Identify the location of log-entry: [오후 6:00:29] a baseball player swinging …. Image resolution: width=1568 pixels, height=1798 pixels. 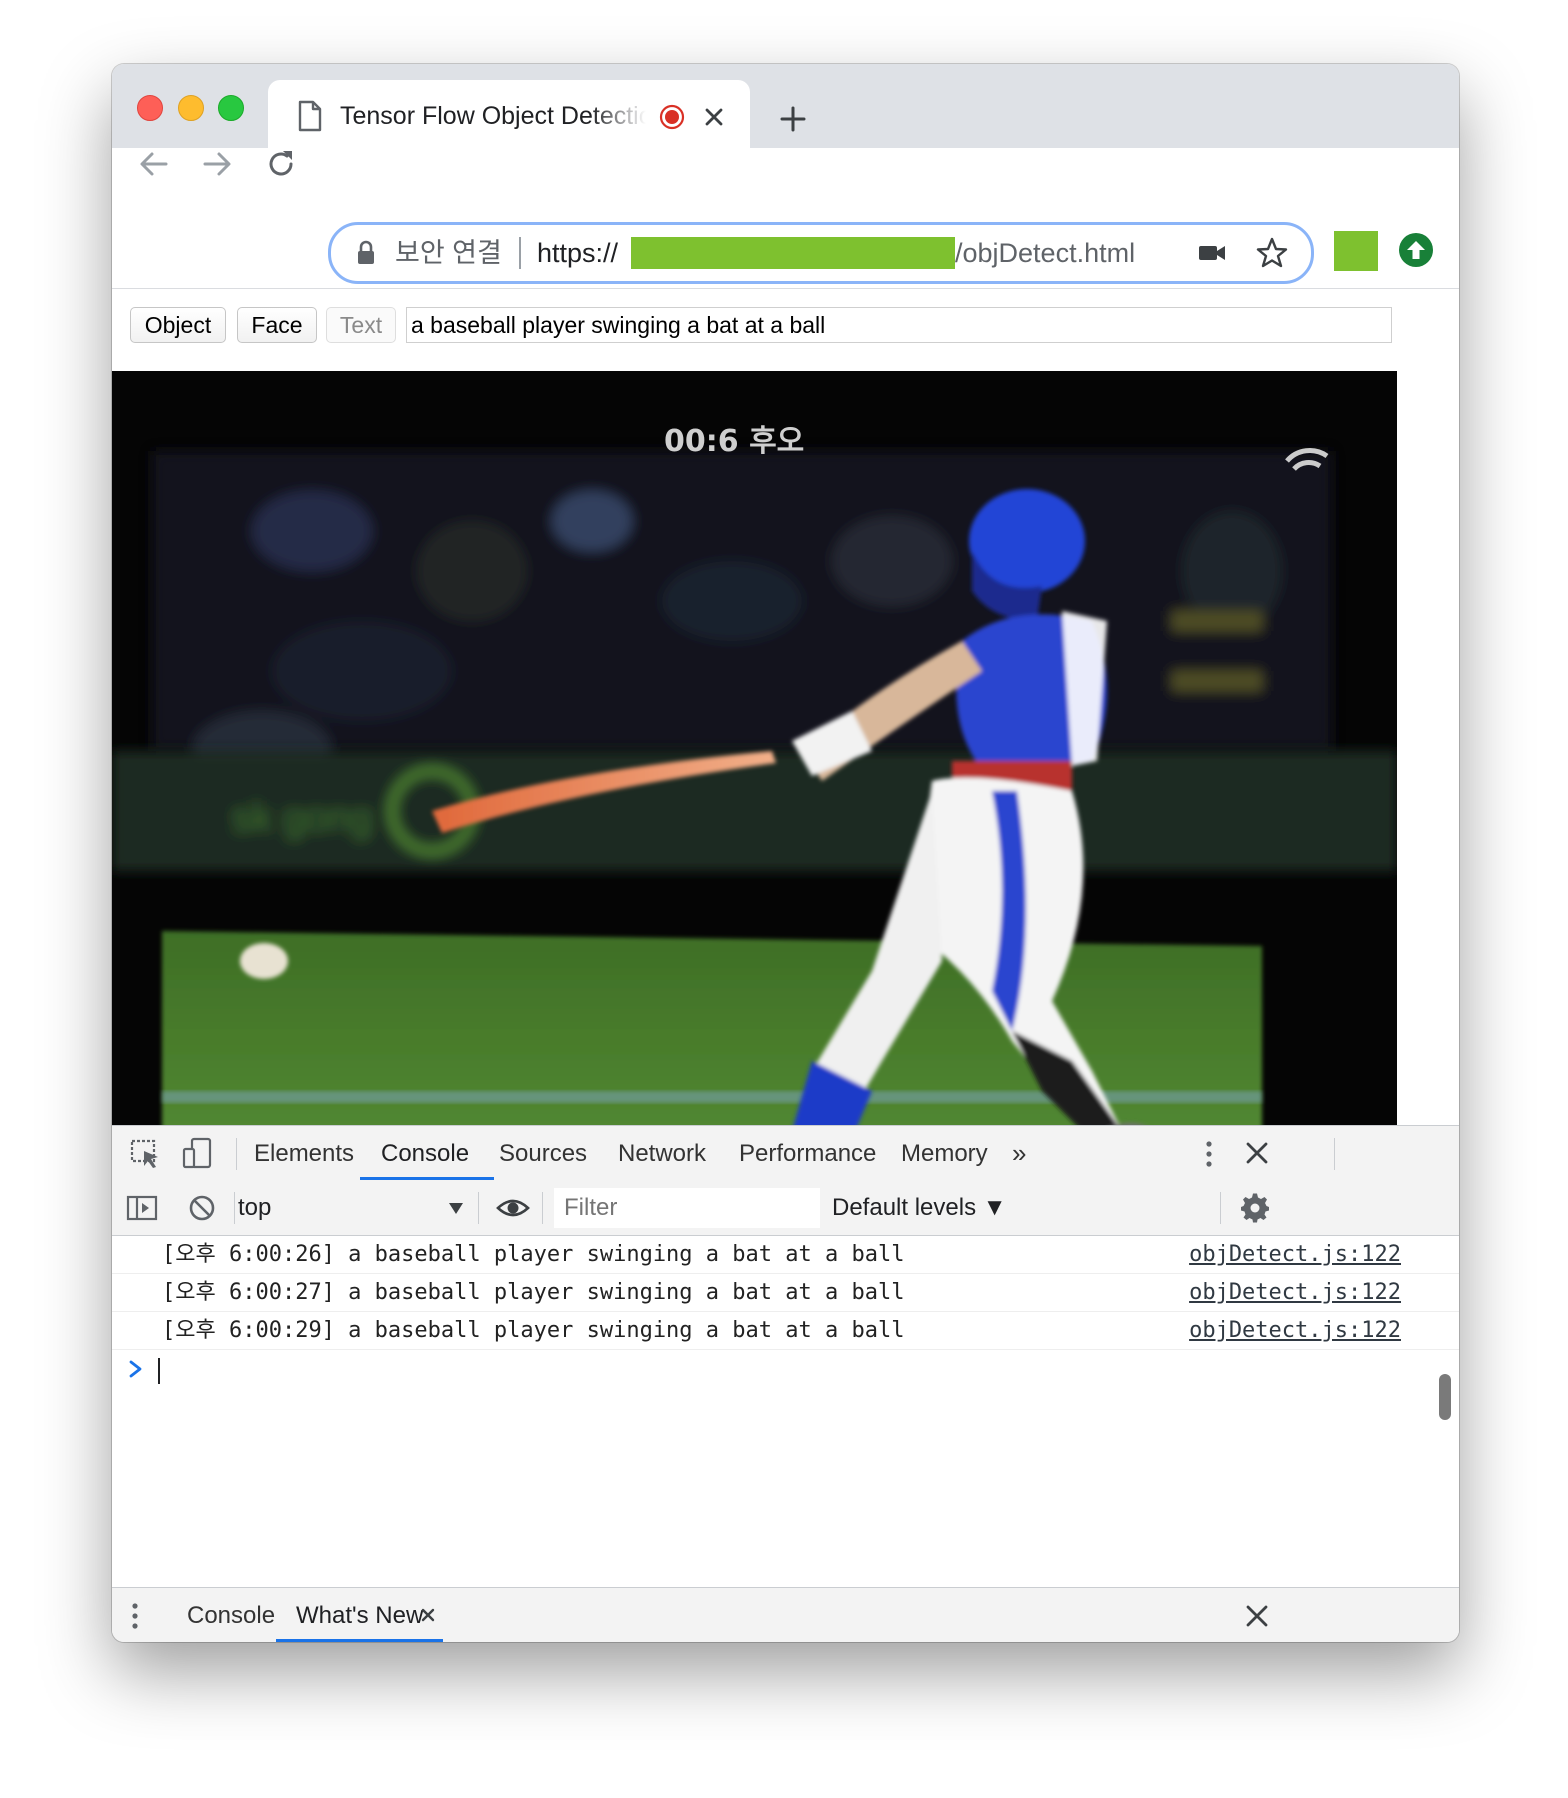
(785, 1331).